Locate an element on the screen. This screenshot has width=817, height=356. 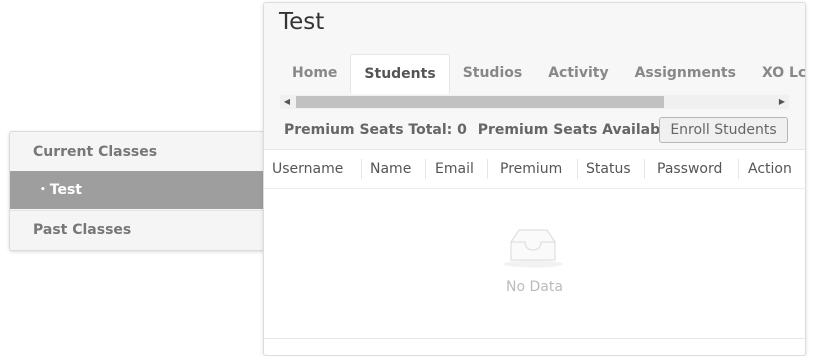
enroll-students-button: Enroll Students is located at coordinates (723, 130).